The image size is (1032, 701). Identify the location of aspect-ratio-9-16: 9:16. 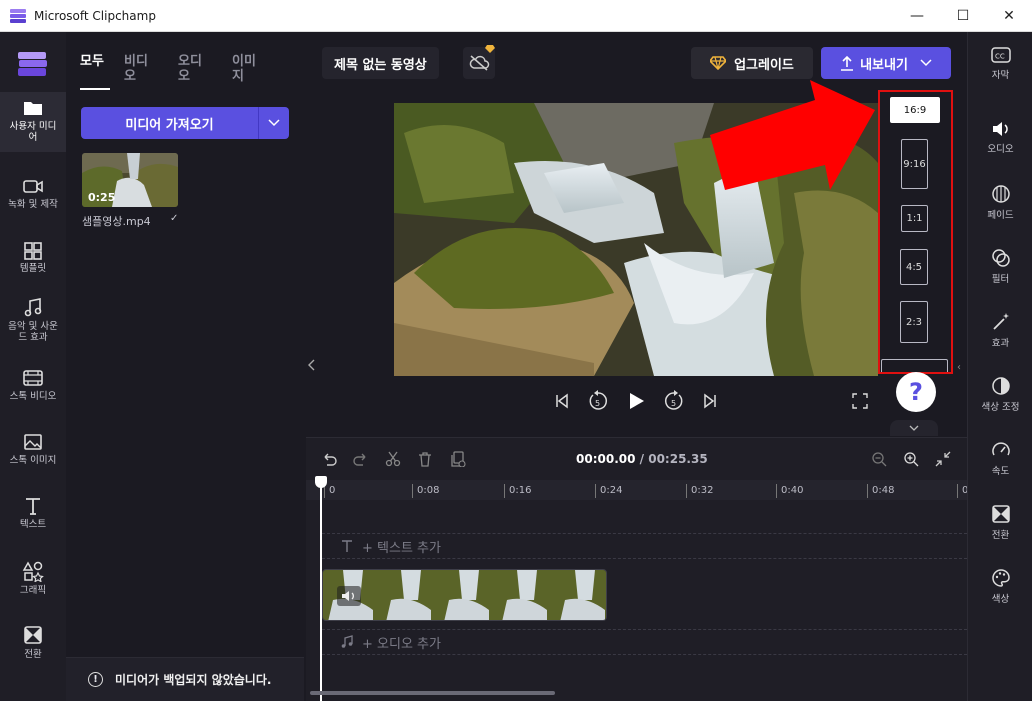
(914, 164).